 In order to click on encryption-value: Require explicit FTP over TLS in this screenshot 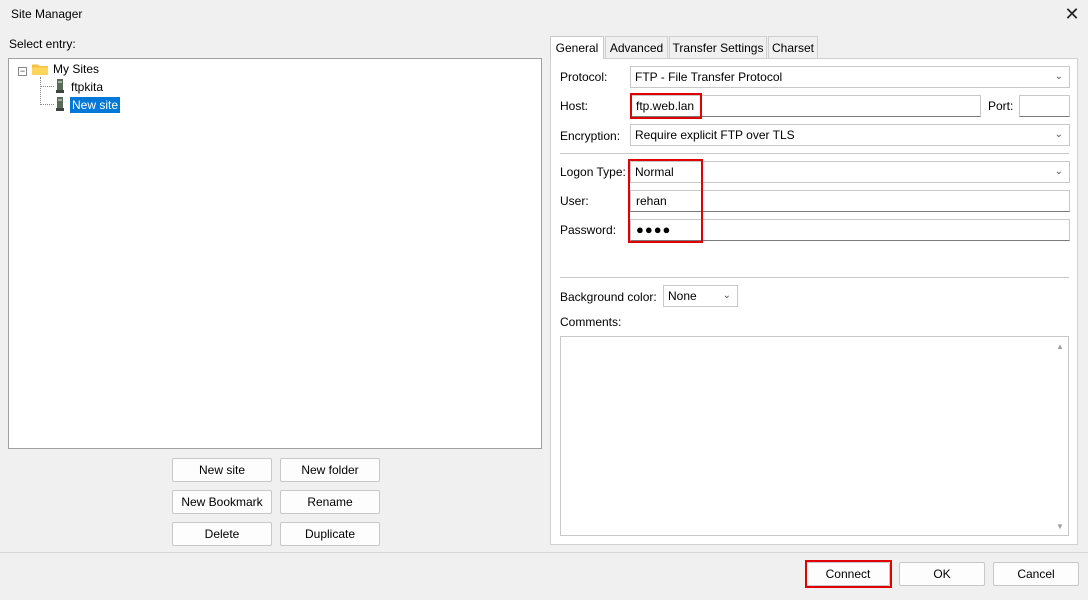, I will do `click(715, 135)`.